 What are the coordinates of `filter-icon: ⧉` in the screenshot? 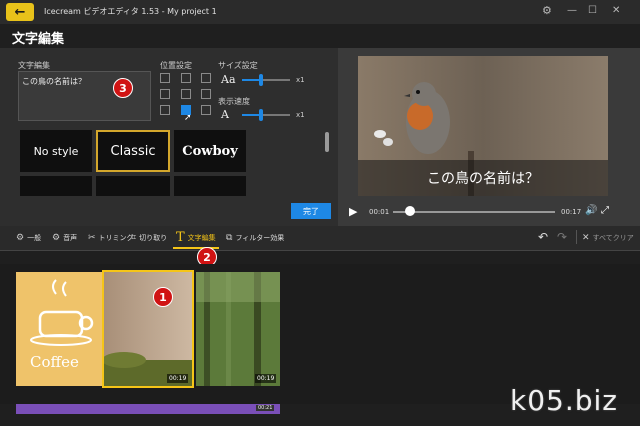 It's located at (229, 238).